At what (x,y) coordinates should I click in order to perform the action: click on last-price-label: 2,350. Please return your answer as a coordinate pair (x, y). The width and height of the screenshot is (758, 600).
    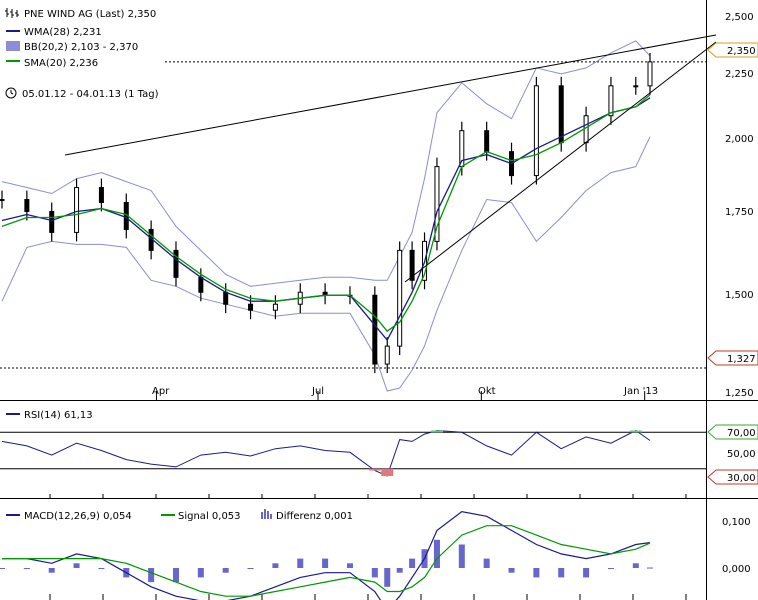
    Looking at the image, I should click on (741, 51).